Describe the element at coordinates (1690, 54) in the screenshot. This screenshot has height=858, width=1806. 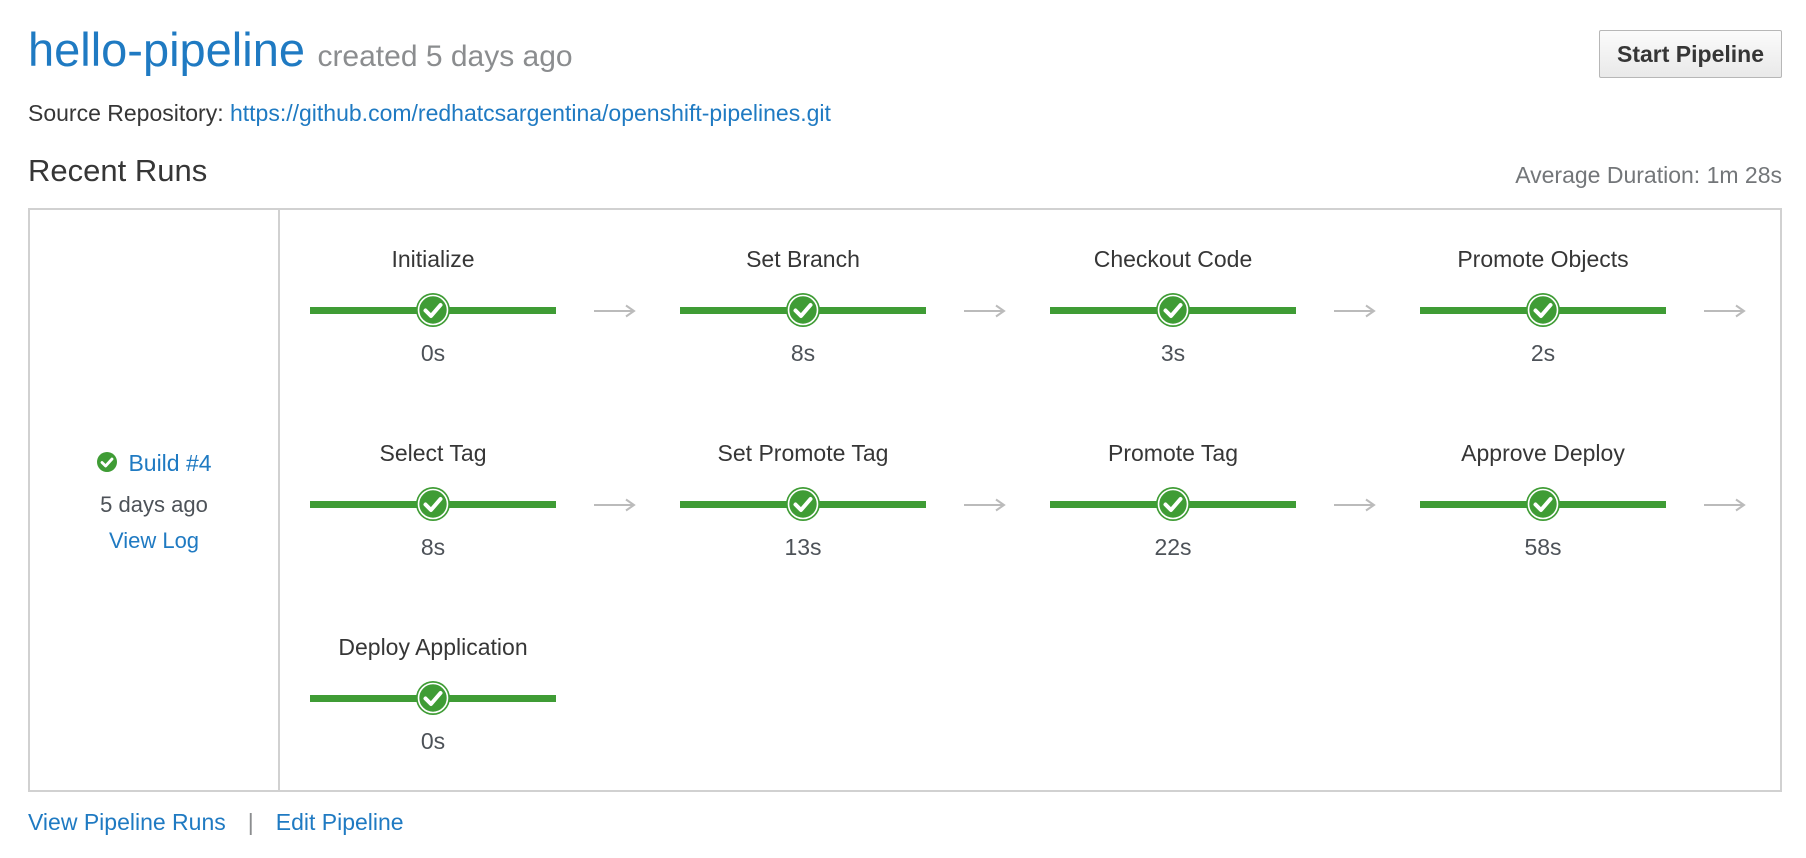
I see `start-pipeline-button: Start Pipeline` at that location.